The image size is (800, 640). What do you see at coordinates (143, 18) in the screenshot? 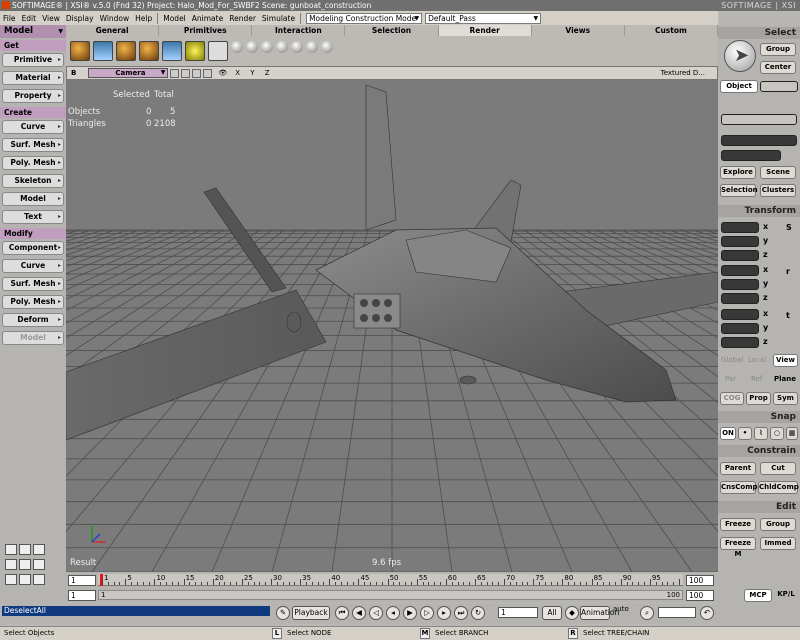
I see `menu-help: Help` at bounding box center [143, 18].